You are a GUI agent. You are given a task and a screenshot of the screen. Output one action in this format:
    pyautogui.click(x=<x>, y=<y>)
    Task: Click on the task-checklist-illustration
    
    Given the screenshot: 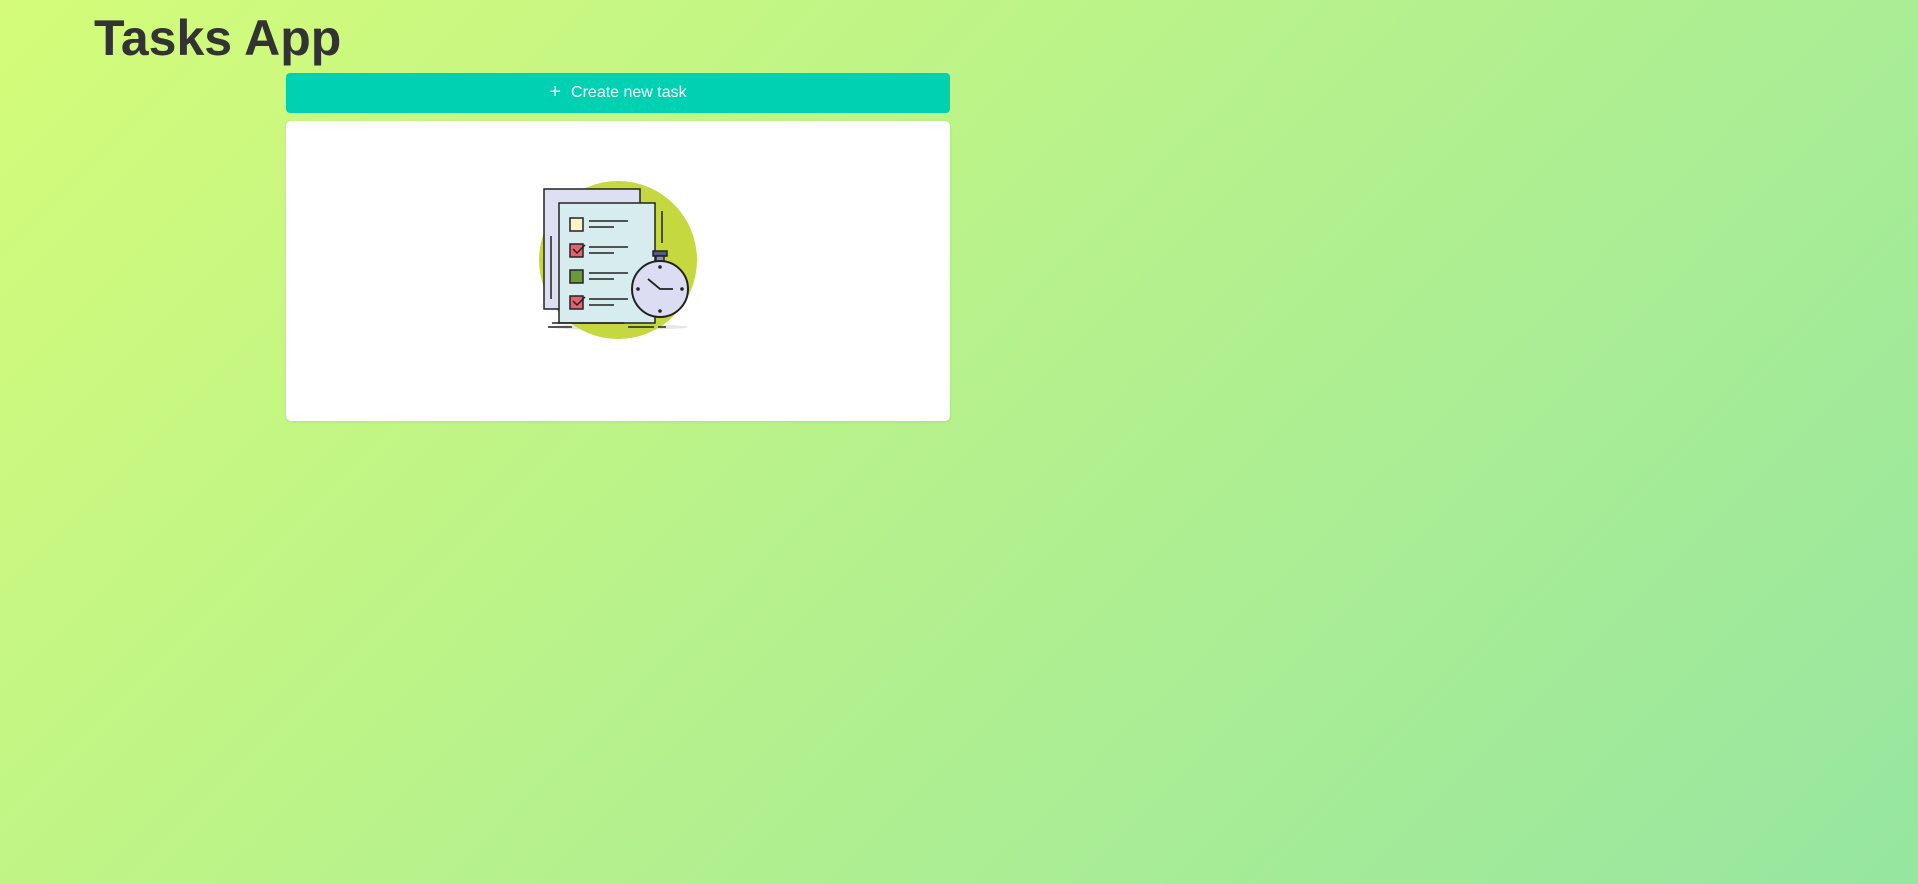 What is the action you would take?
    pyautogui.click(x=618, y=260)
    